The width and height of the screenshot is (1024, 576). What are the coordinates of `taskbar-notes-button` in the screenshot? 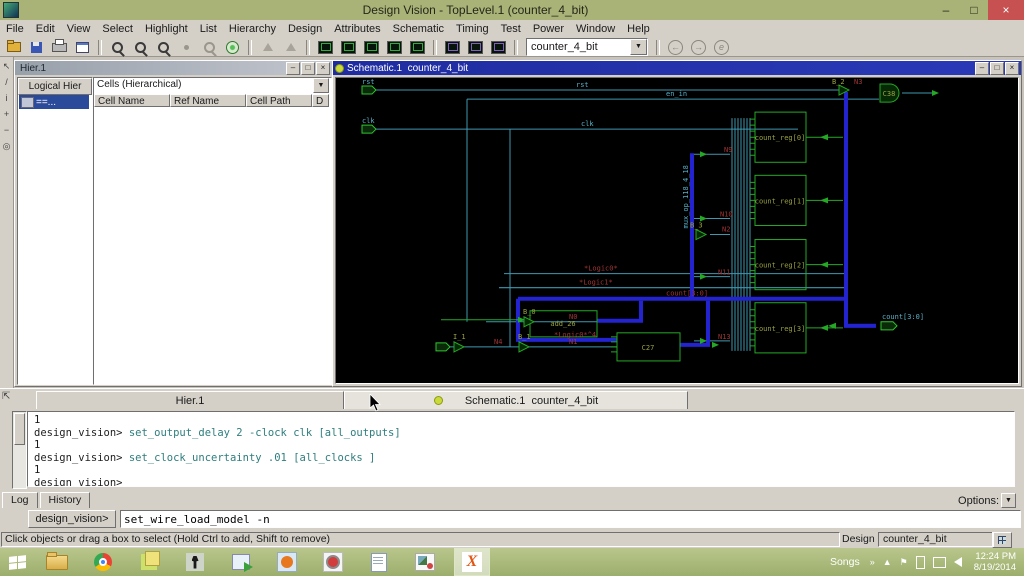 It's located at (149, 562).